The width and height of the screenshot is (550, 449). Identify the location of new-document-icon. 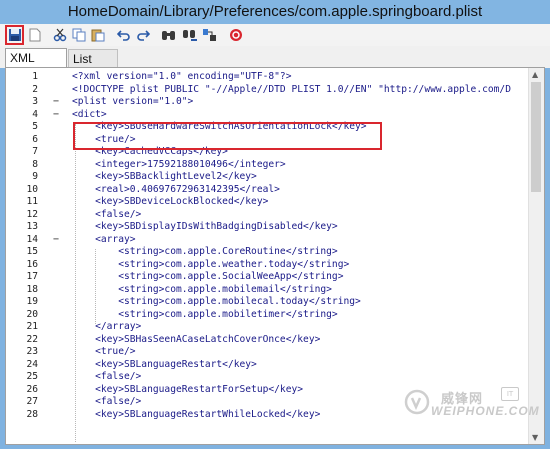
(35, 35).